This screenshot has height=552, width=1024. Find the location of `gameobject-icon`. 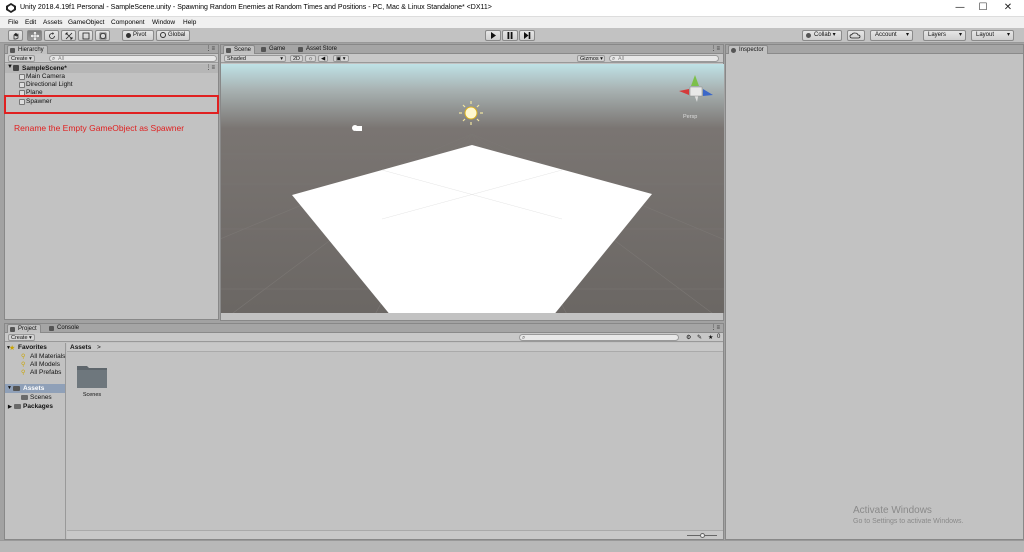

gameobject-icon is located at coordinates (22, 85).